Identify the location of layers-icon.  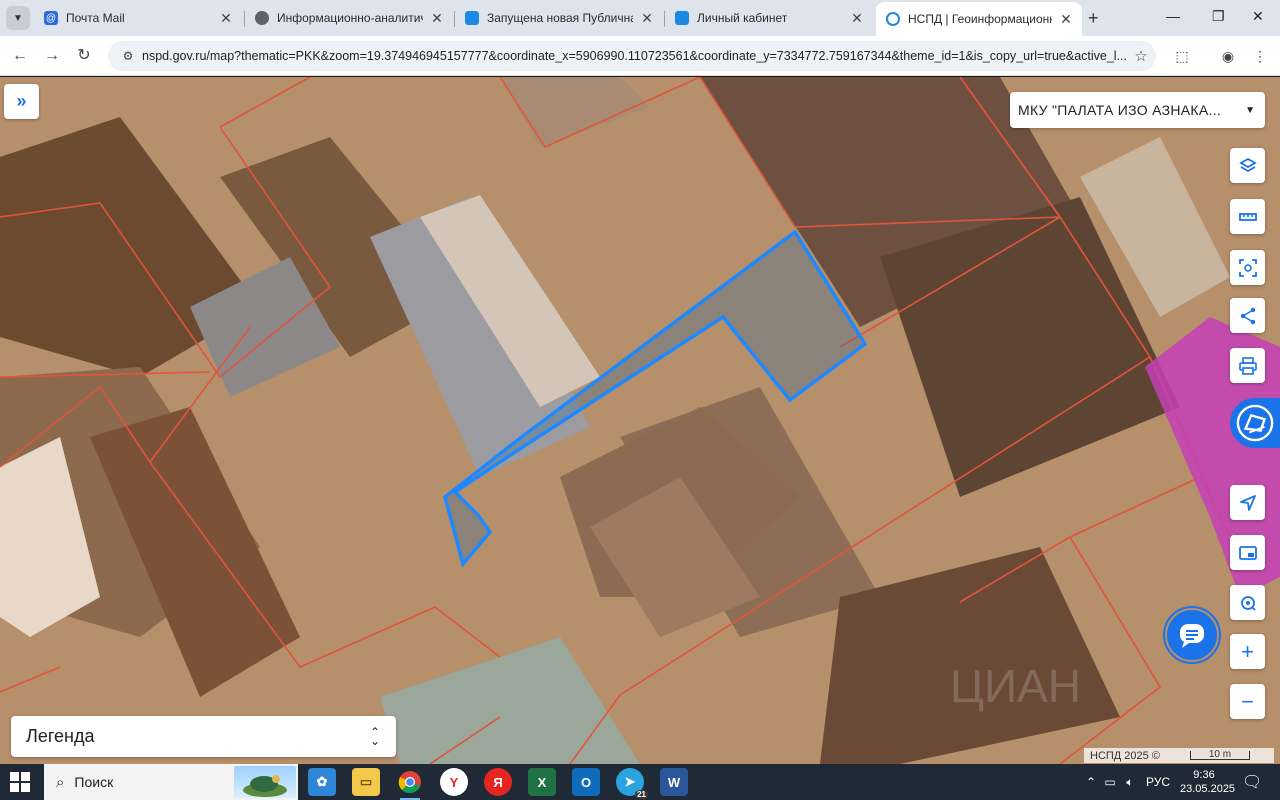
(1247, 164).